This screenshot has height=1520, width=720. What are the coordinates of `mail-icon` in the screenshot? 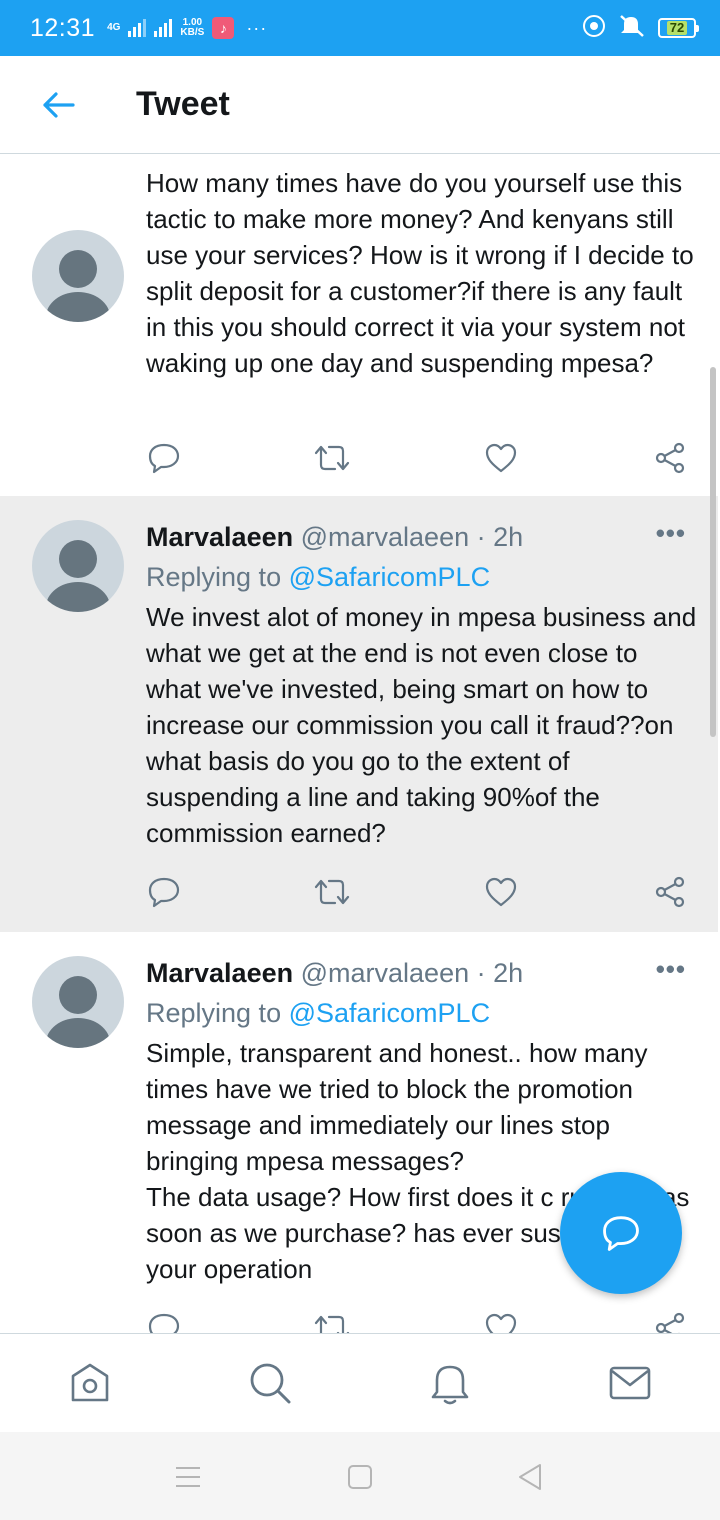 It's located at (630, 1383).